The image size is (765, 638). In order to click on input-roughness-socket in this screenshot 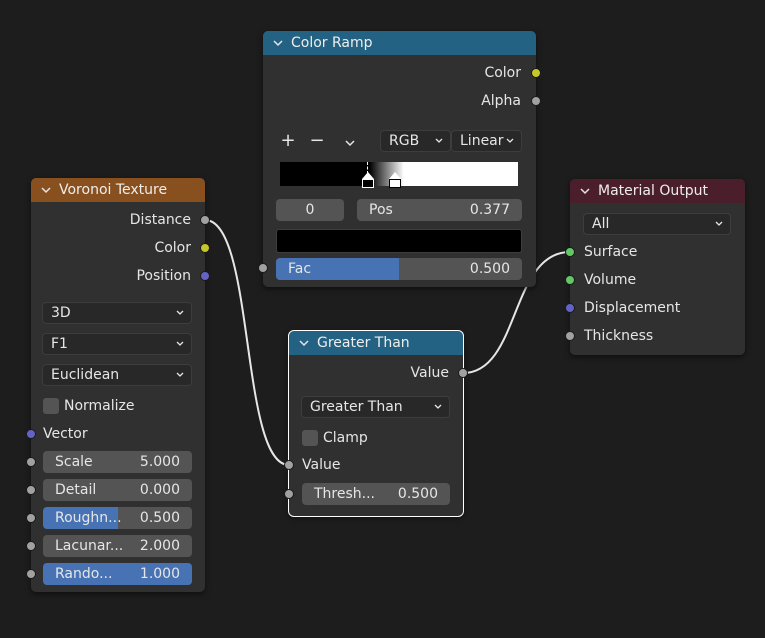, I will do `click(31, 518)`.